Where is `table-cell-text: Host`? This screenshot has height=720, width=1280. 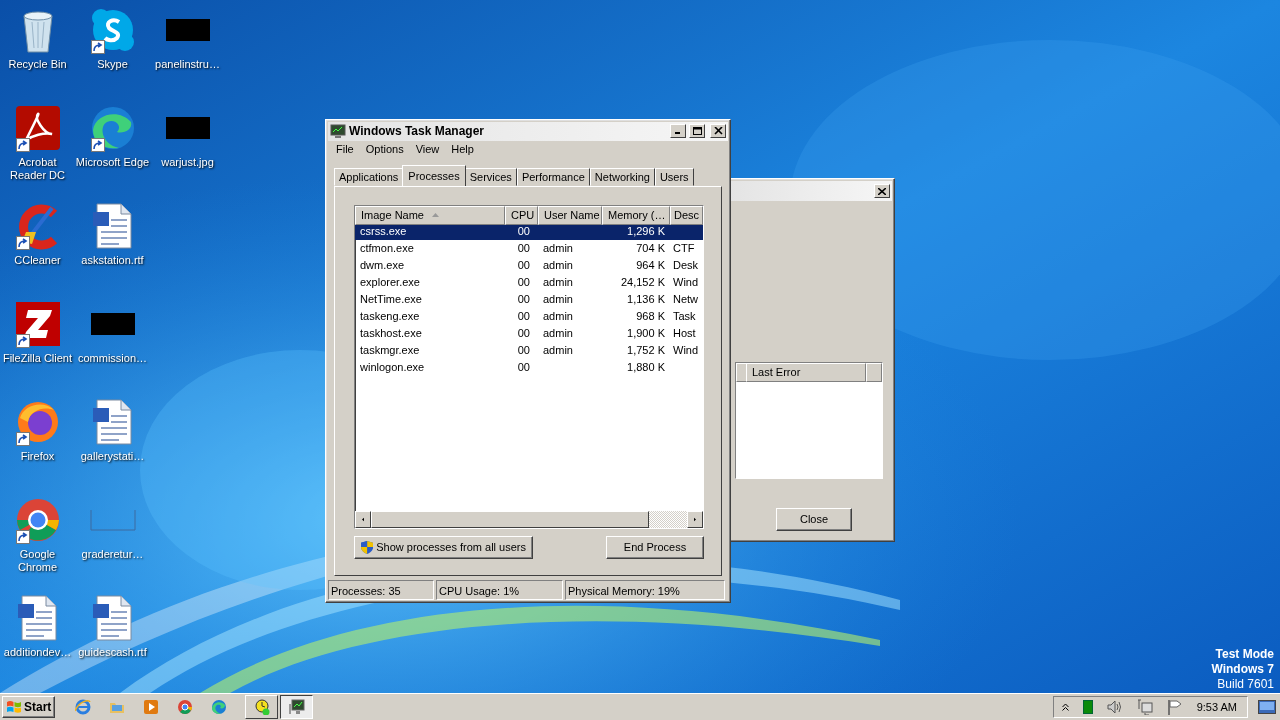 table-cell-text: Host is located at coordinates (684, 334).